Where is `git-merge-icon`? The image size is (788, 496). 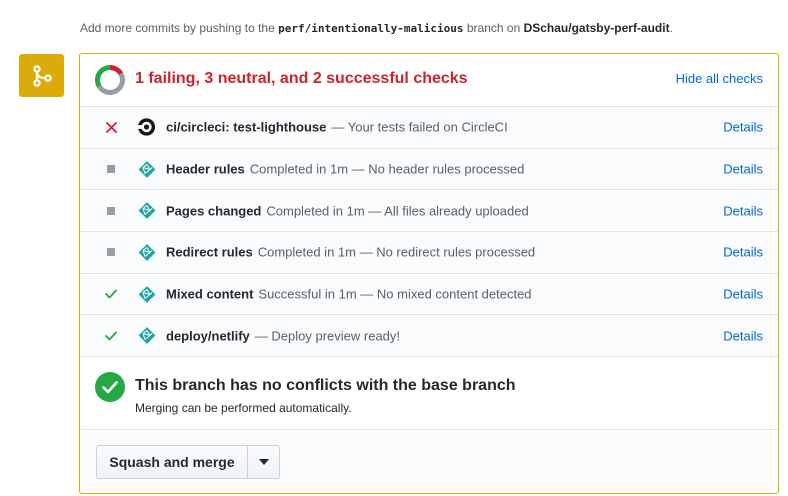 git-merge-icon is located at coordinates (41, 75).